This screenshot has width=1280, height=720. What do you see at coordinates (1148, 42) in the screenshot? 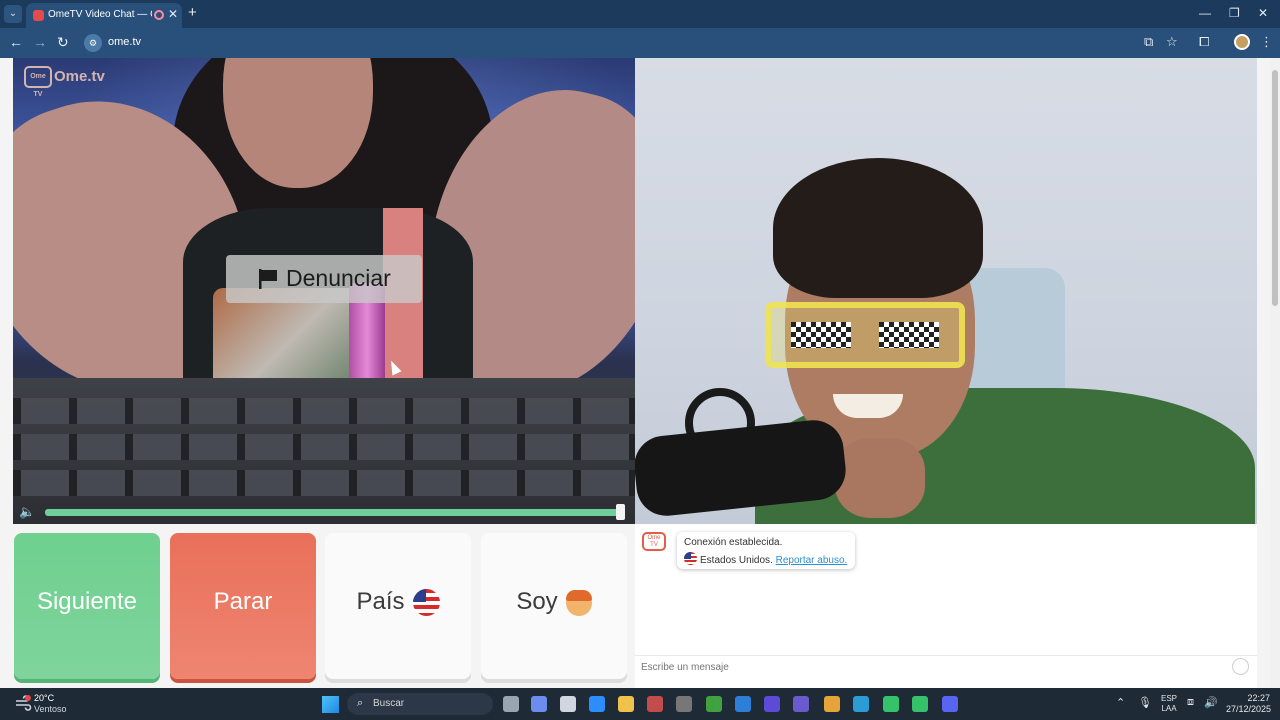
I see `install-app-icon: ⧉` at bounding box center [1148, 42].